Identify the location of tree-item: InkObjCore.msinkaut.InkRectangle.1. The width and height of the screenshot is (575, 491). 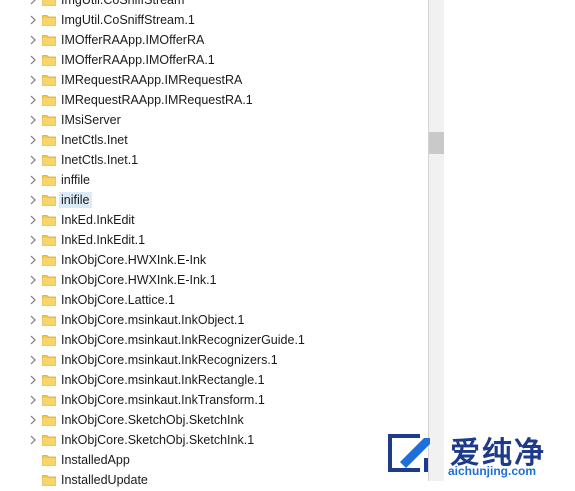
(214, 380).